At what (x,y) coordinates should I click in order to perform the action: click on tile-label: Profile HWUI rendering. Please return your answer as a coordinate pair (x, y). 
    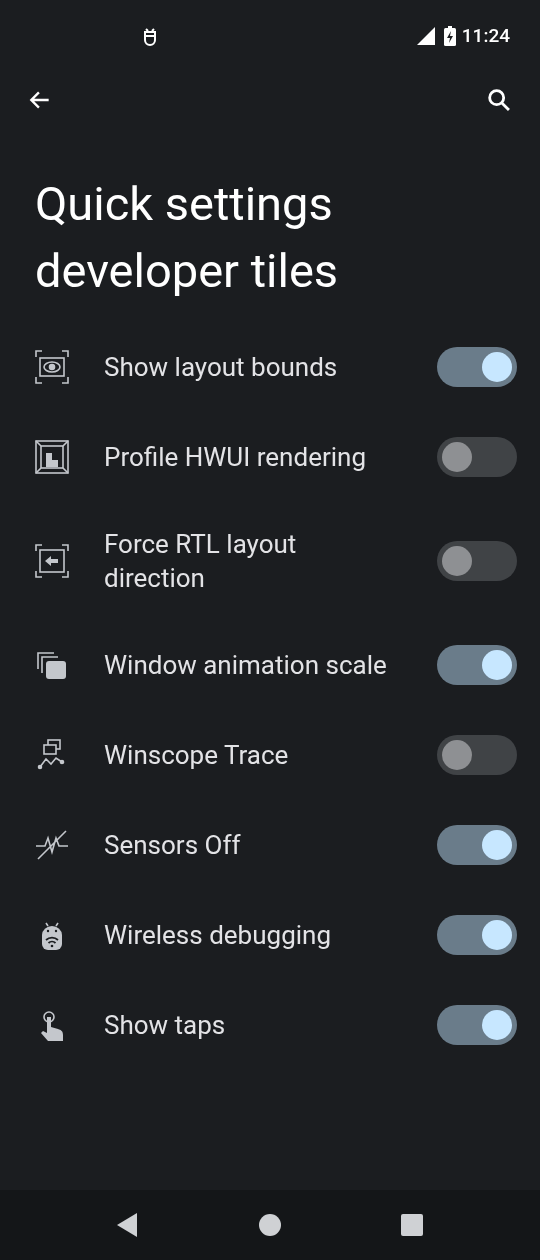
    Looking at the image, I should click on (235, 457).